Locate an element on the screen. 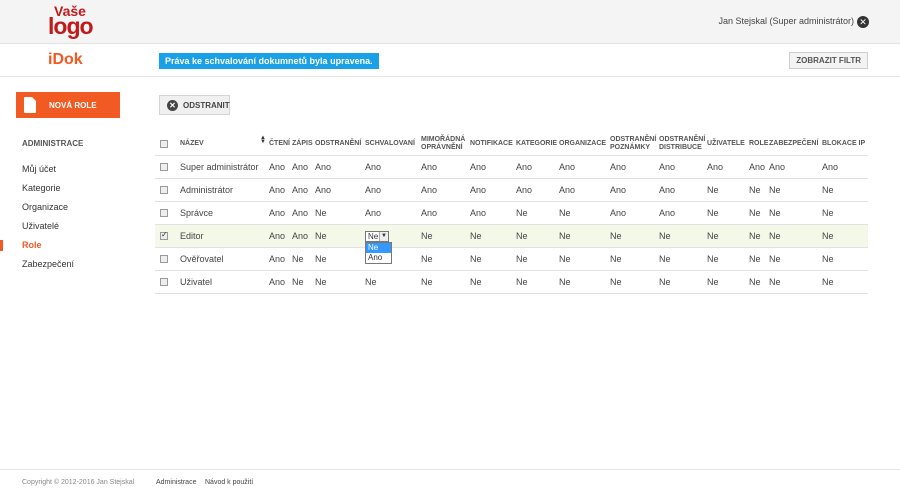 This screenshot has height=492, width=900. header-delete: ODSTRANĚNÍ is located at coordinates (338, 143).